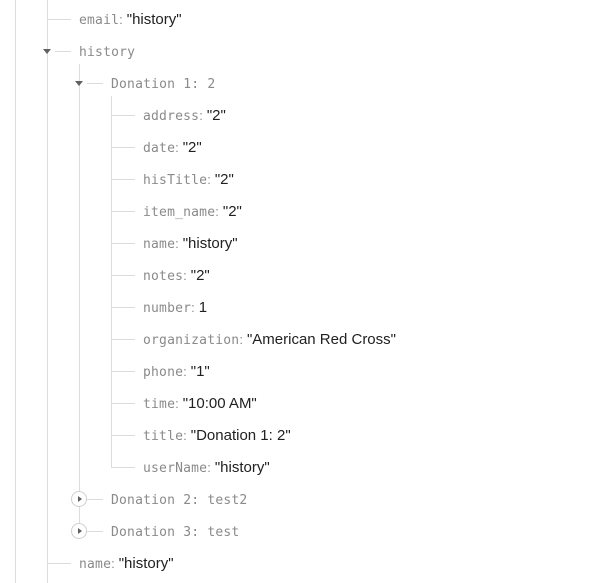 The image size is (596, 583). I want to click on tree-node: phone: "1", so click(176, 371).